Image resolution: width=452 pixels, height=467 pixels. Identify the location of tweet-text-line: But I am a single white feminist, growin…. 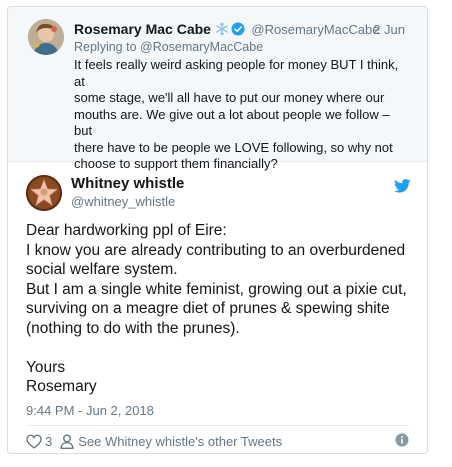
(216, 289).